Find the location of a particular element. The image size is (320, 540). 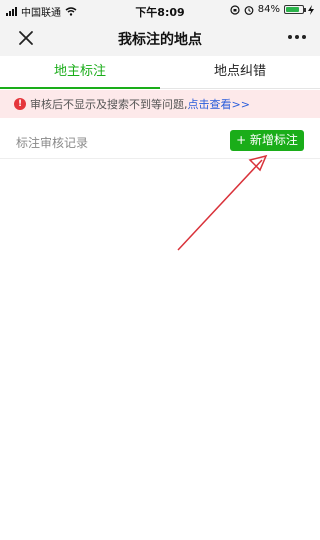

tab-location-correction: 地点纠错 is located at coordinates (240, 72).